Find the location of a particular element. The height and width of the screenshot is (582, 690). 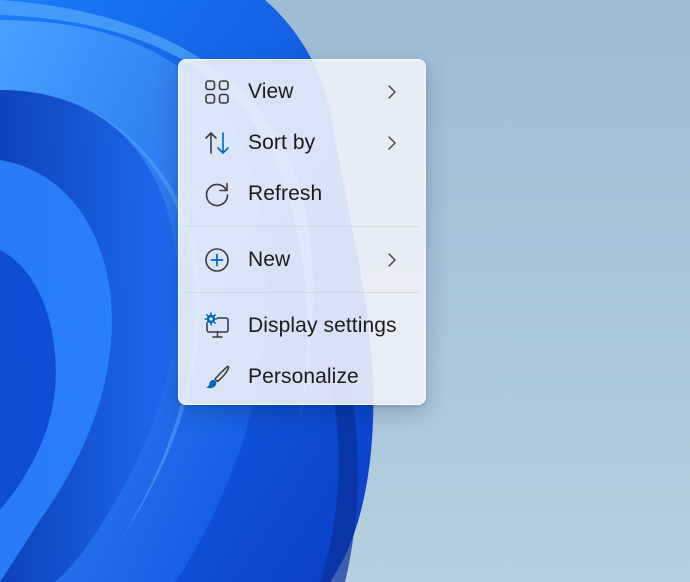

menu-item-label: Personalize is located at coordinates (303, 376).